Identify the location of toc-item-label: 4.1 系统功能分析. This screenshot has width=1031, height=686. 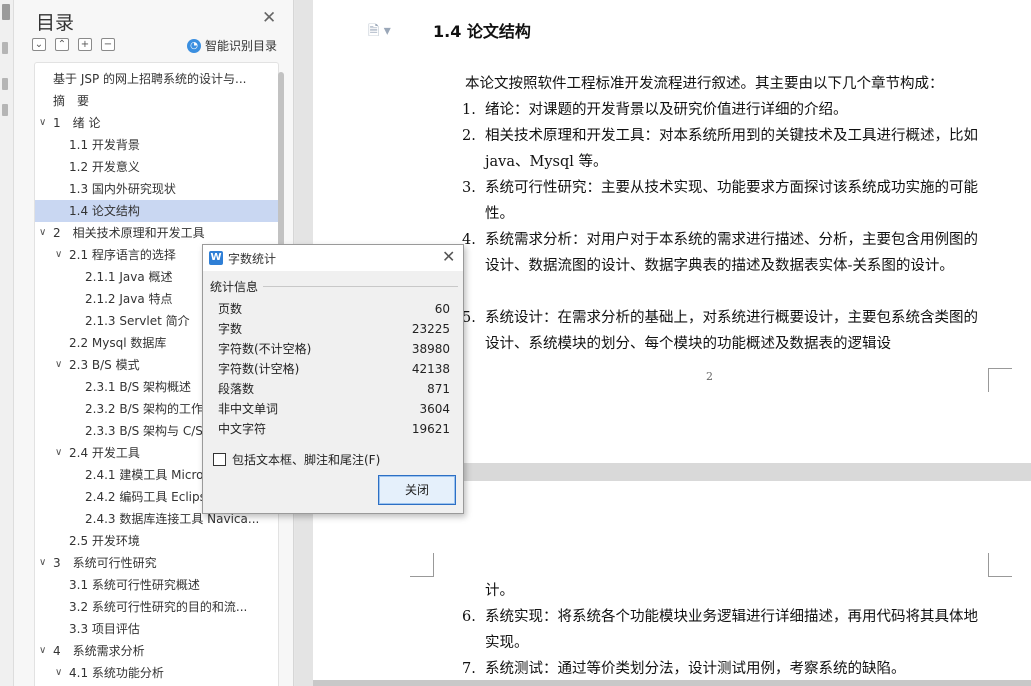
(116, 673).